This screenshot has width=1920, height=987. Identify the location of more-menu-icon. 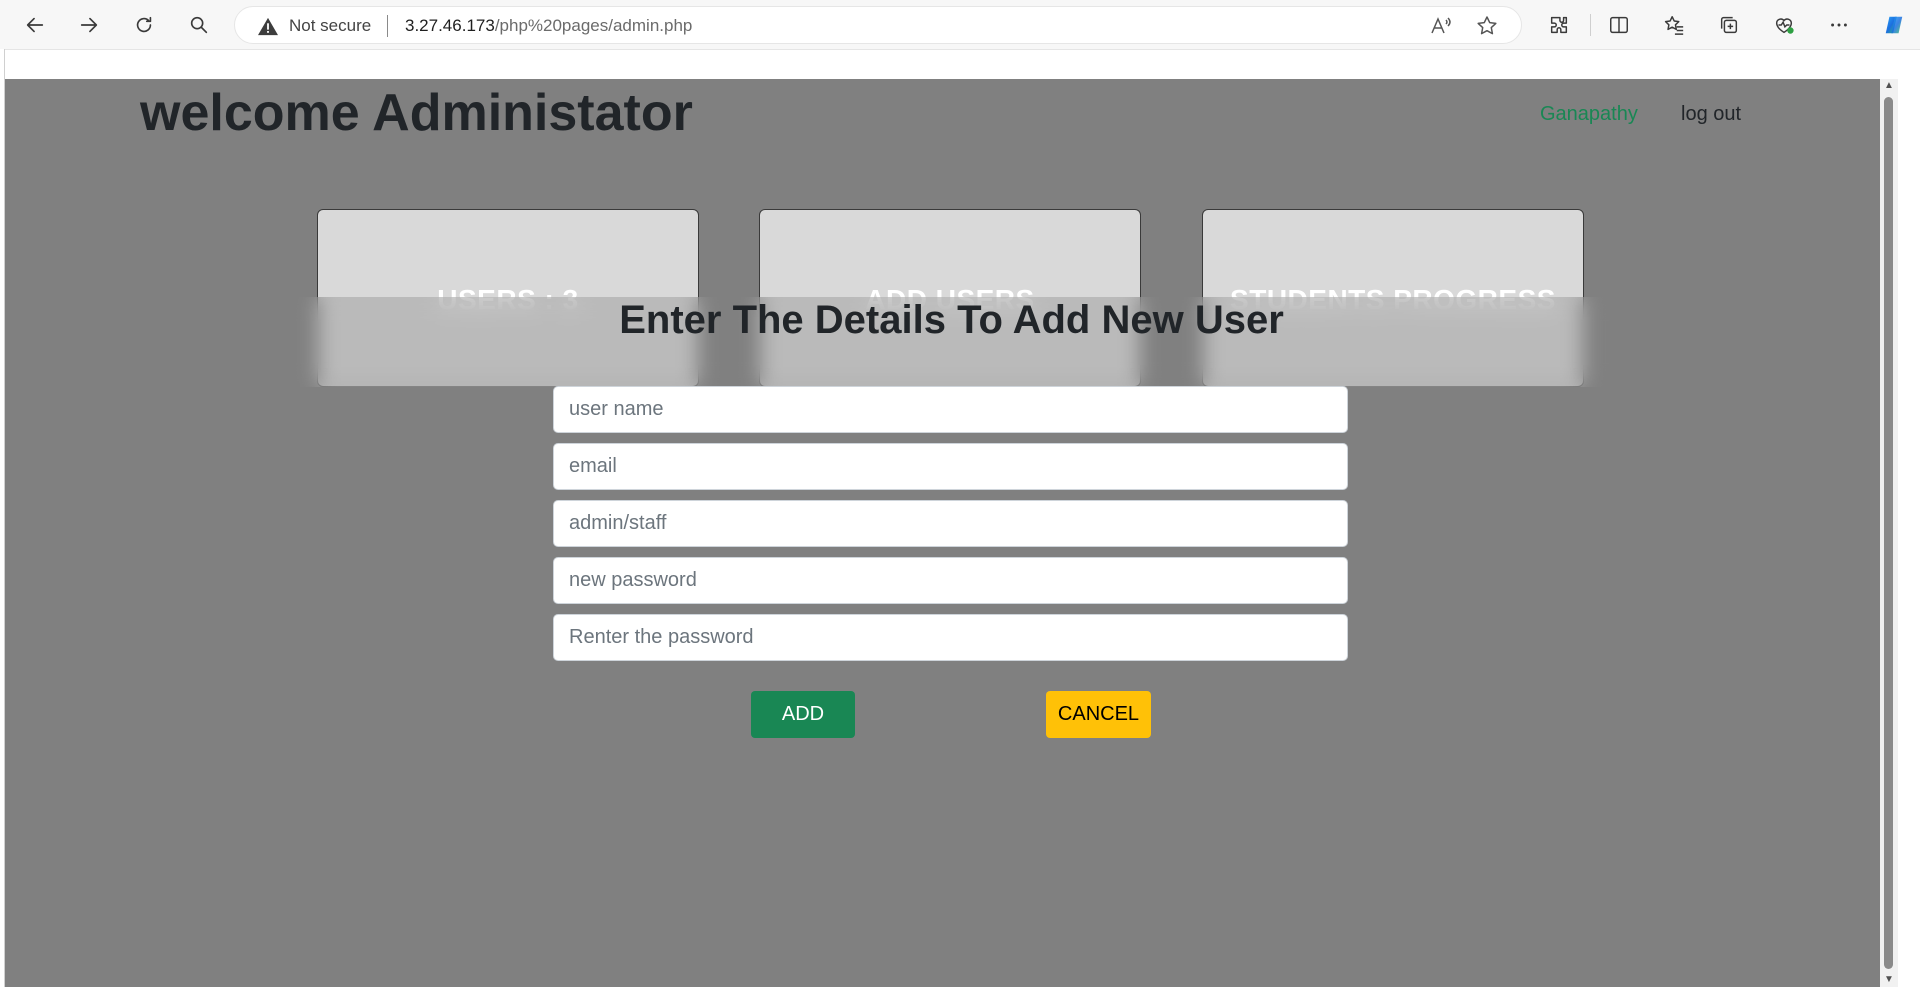
(1839, 25).